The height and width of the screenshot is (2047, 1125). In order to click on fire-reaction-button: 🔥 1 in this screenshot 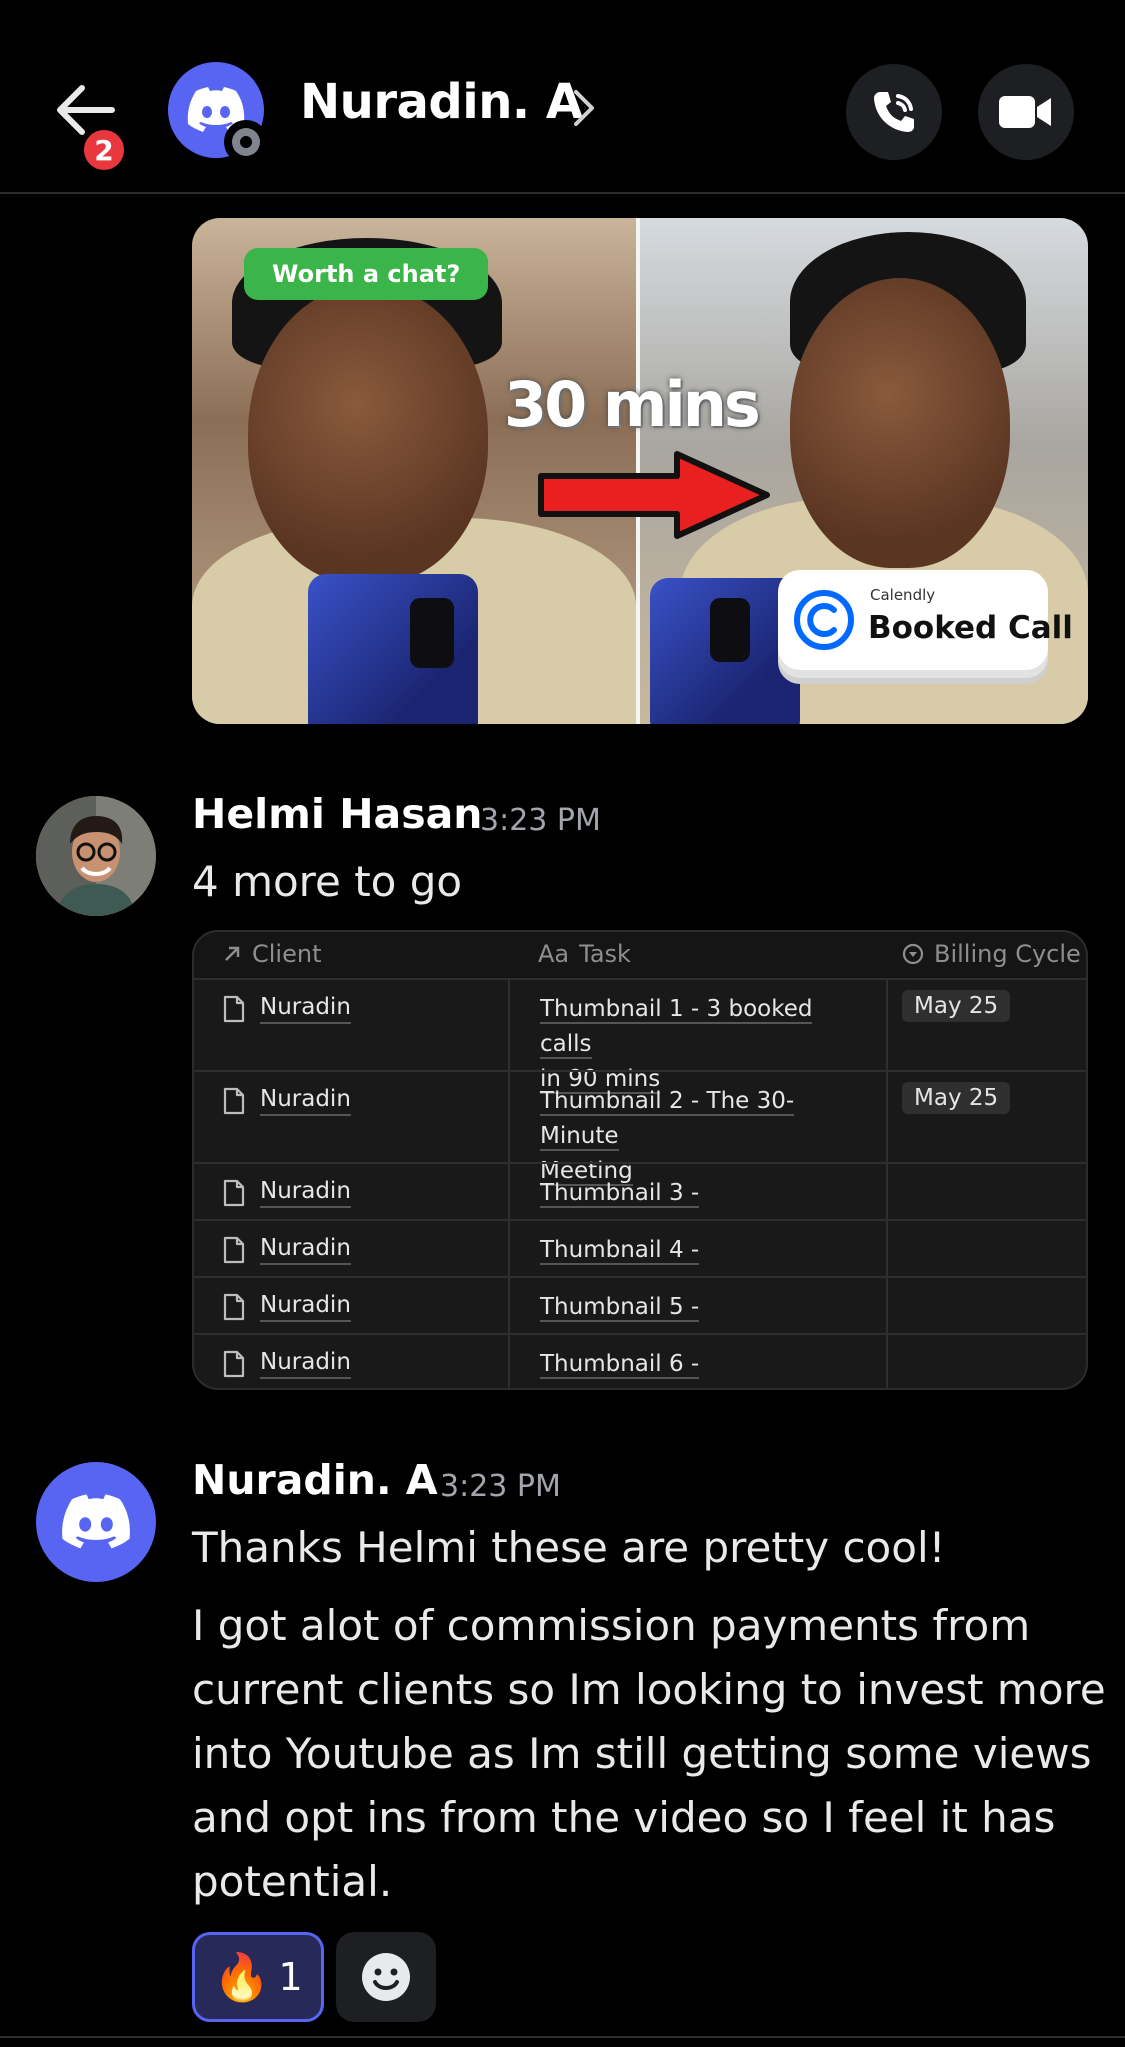, I will do `click(258, 1977)`.